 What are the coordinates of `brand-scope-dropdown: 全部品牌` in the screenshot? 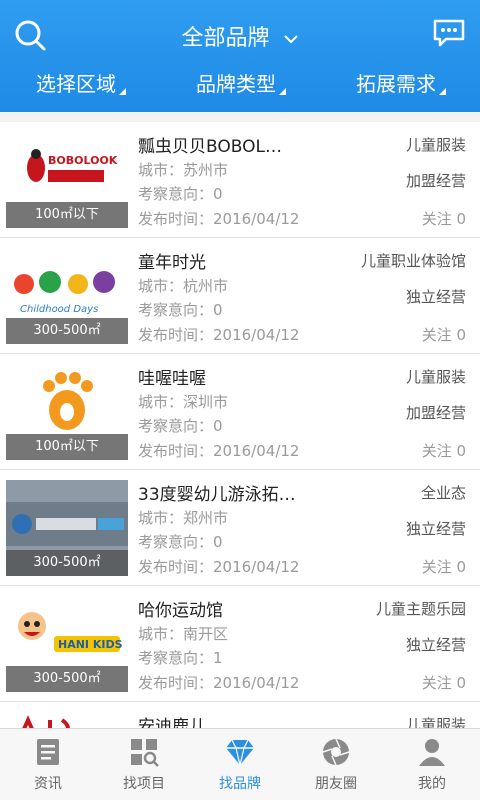 It's located at (240, 36).